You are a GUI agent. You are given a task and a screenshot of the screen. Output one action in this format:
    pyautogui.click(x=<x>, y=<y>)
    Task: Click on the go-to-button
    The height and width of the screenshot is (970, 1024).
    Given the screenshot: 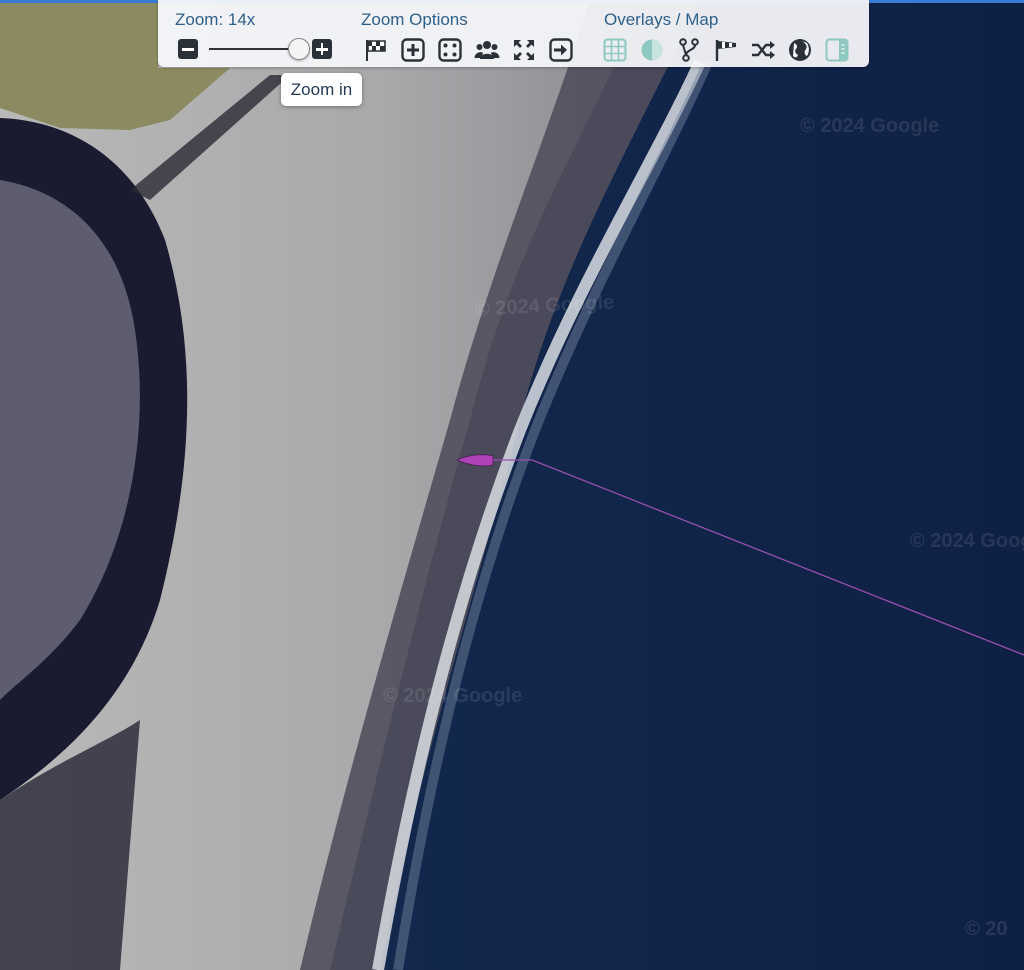 What is the action you would take?
    pyautogui.click(x=561, y=50)
    